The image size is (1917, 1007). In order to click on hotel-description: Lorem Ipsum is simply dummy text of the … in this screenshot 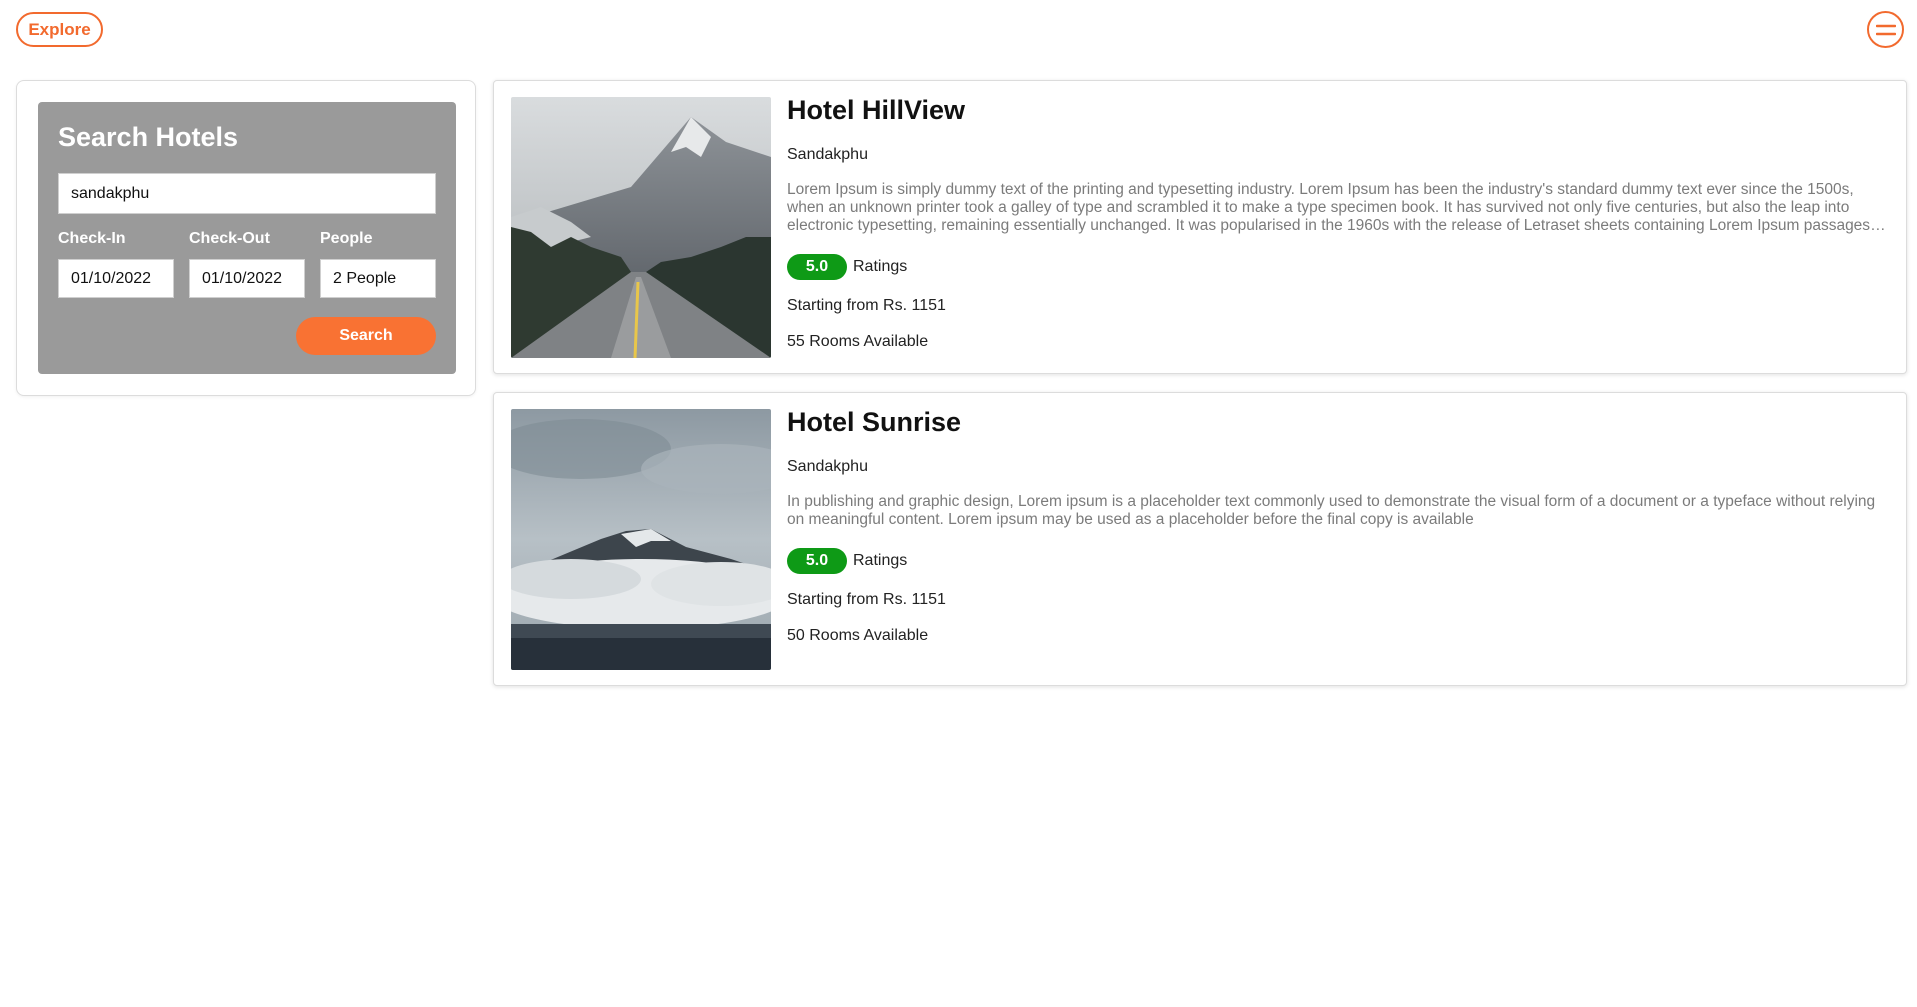, I will do `click(1331, 207)`.